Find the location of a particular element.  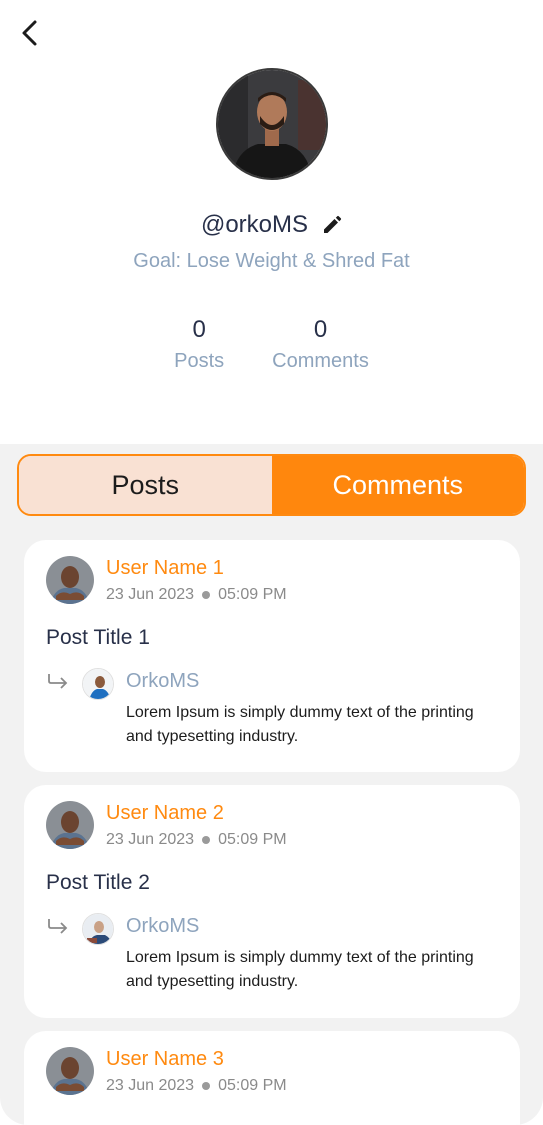

tab-comments: Comments is located at coordinates (397, 485).